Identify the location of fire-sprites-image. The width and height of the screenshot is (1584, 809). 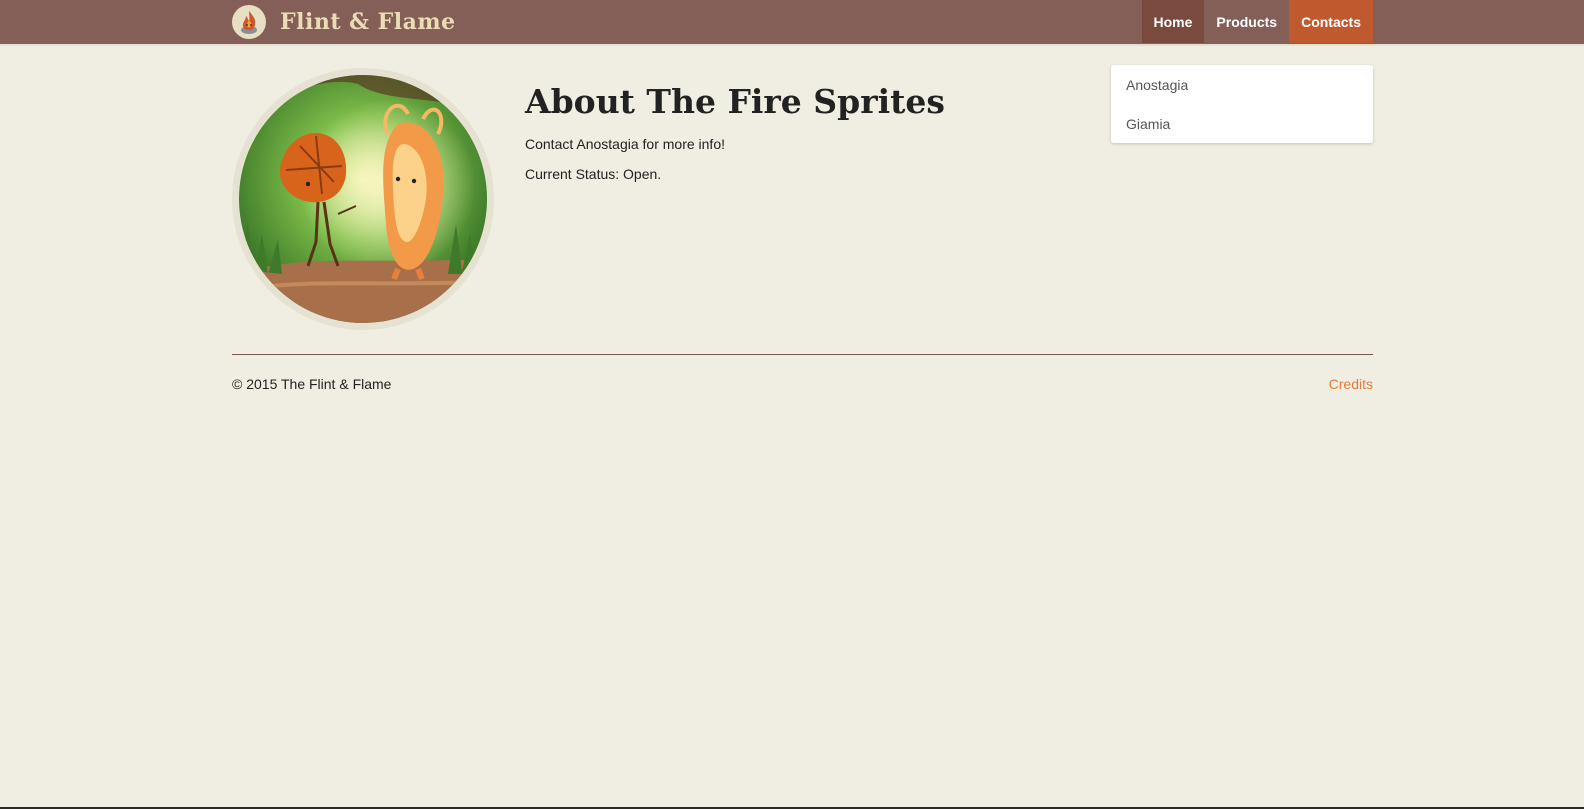
(363, 199).